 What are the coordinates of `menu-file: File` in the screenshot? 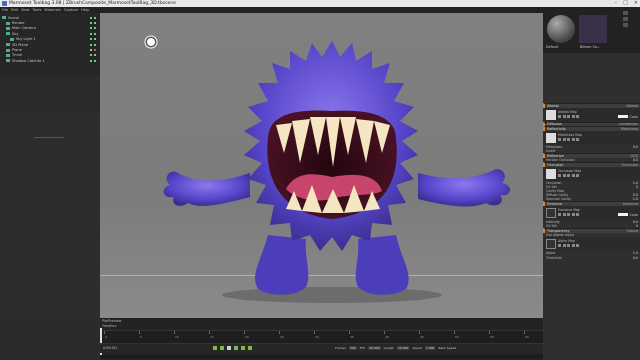 It's located at (5, 10).